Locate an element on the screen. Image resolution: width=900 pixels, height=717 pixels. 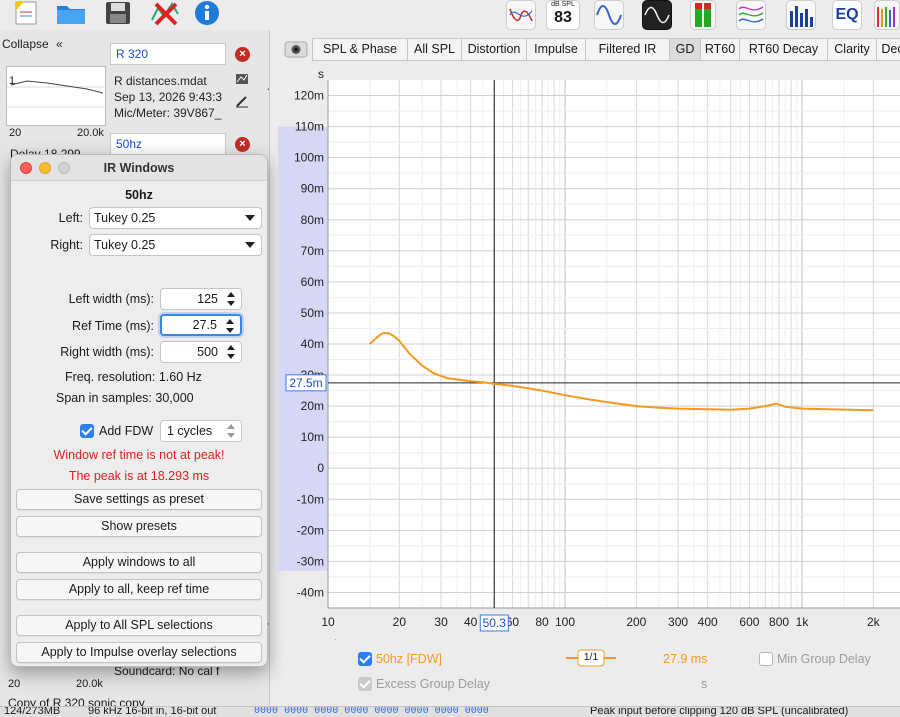
y-tick-label: 90m is located at coordinates (312, 189).